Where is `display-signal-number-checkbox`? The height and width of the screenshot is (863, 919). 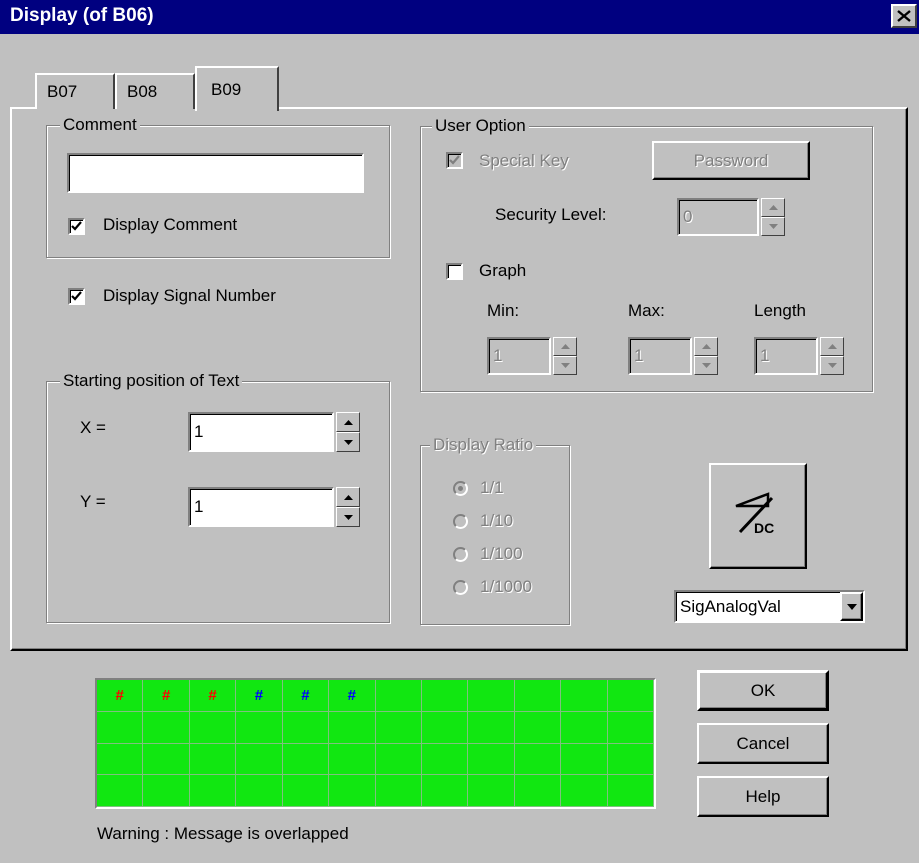
display-signal-number-checkbox is located at coordinates (76, 296).